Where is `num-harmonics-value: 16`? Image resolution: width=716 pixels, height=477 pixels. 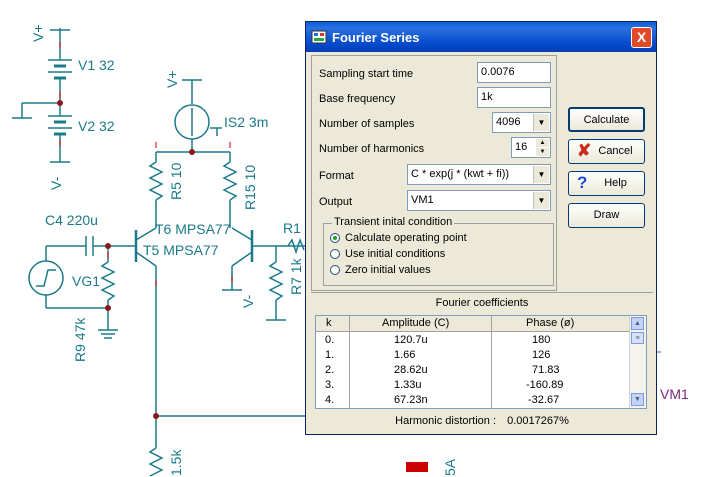 num-harmonics-value: 16 is located at coordinates (521, 147).